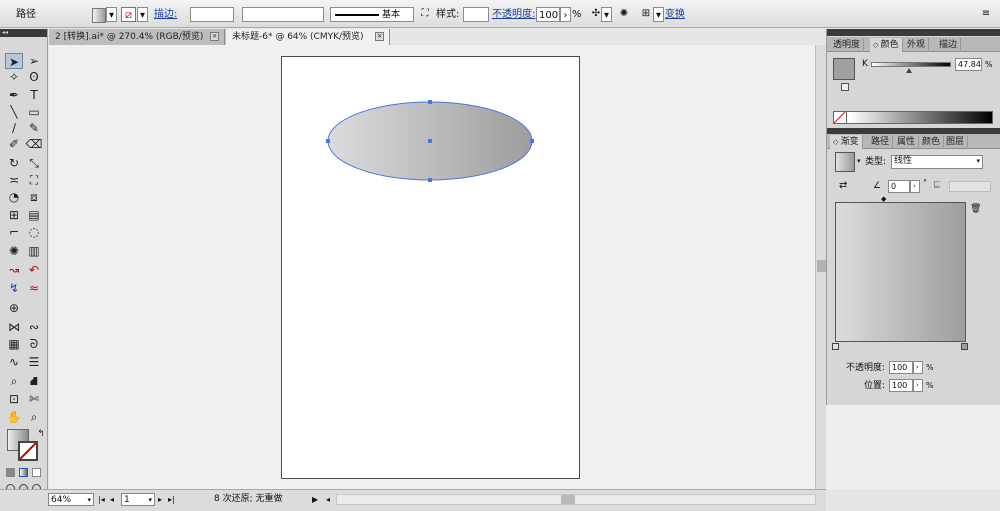 Image resolution: width=1000 pixels, height=511 pixels. Describe the element at coordinates (171, 499) in the screenshot. I see `last-artboard-icon: ▸|` at that location.